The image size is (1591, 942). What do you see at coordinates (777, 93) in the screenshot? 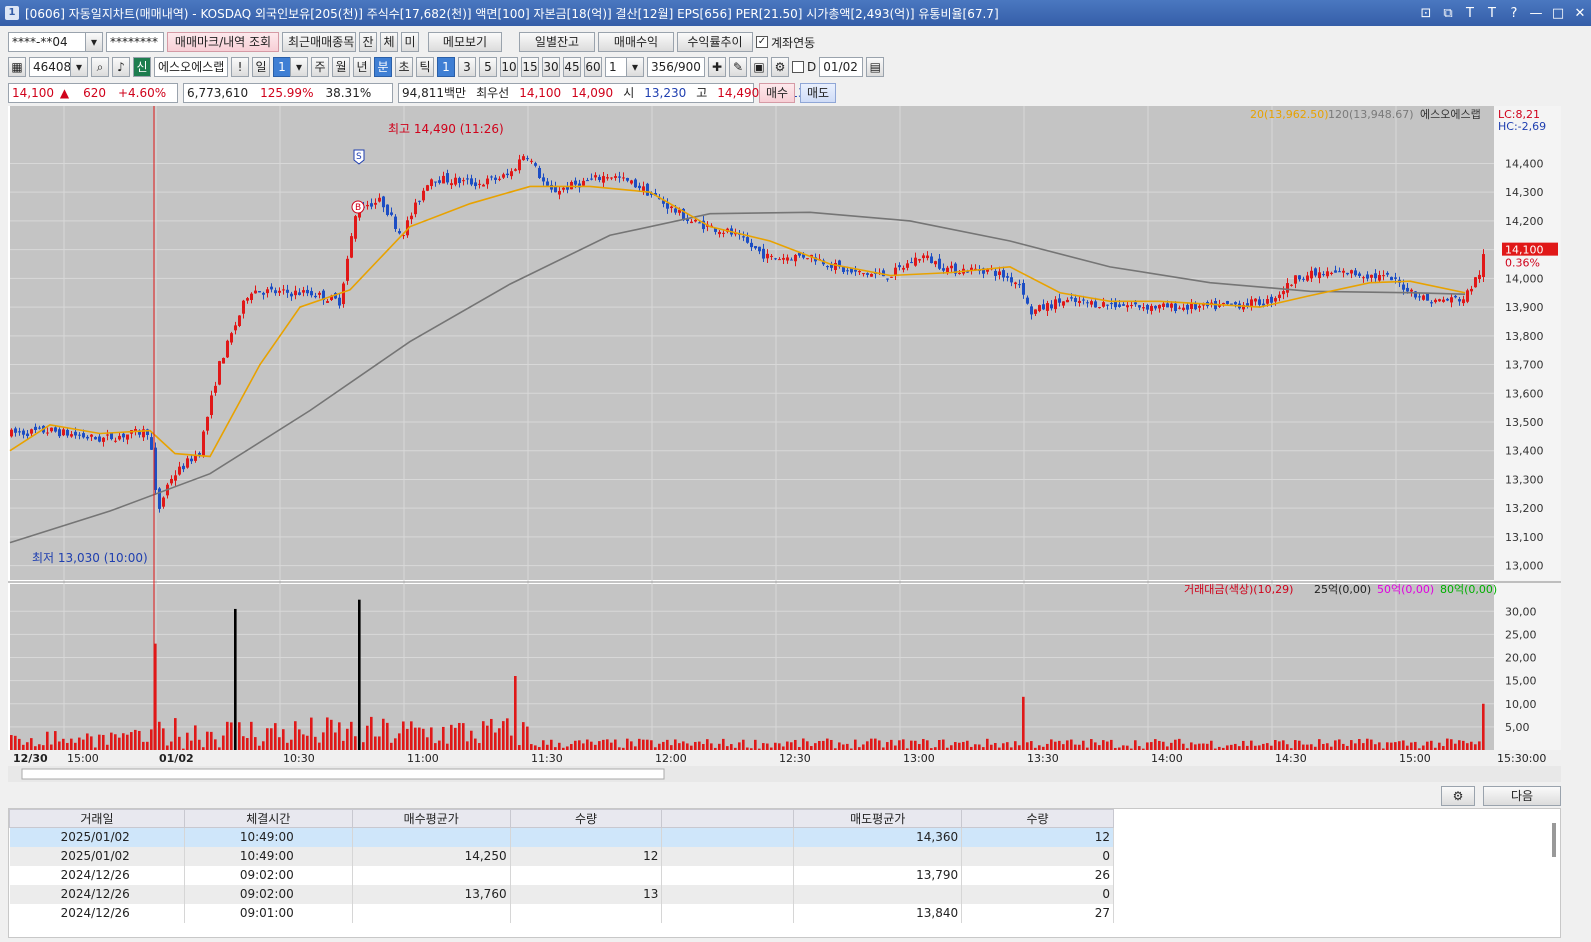
I see `buy-button: 매수` at bounding box center [777, 93].